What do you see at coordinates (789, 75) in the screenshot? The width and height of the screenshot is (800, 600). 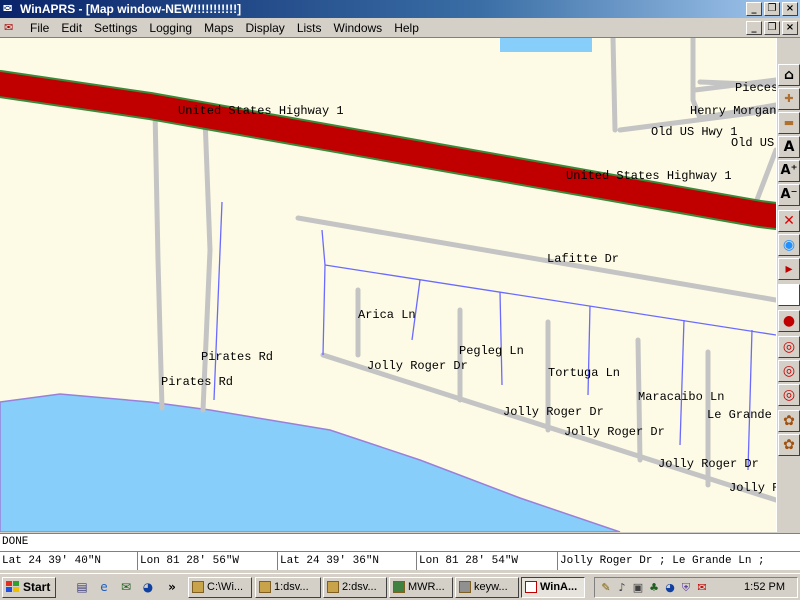 I see `home-icon: ⌂` at bounding box center [789, 75].